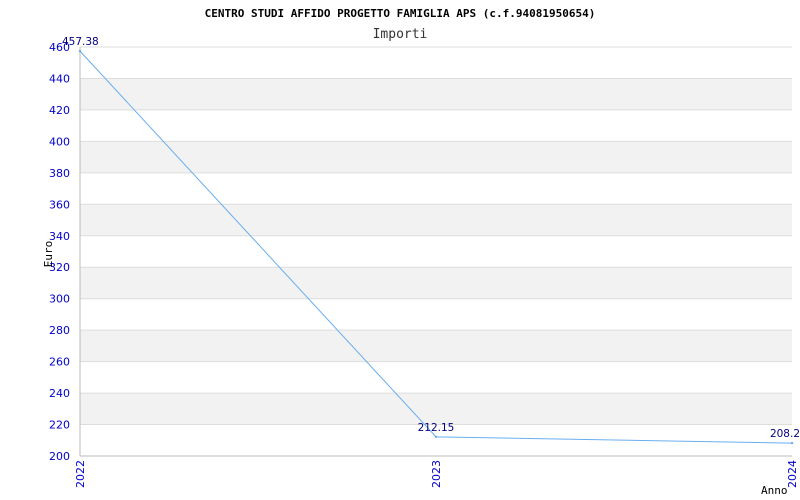 This screenshot has width=800, height=500. What do you see at coordinates (436, 428) in the screenshot?
I see `data-label: 212.15` at bounding box center [436, 428].